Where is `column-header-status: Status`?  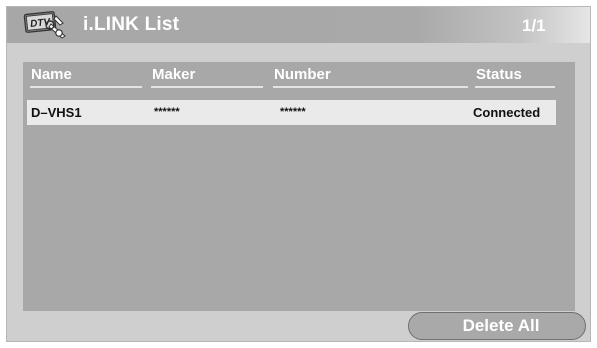
column-header-status: Status is located at coordinates (515, 77).